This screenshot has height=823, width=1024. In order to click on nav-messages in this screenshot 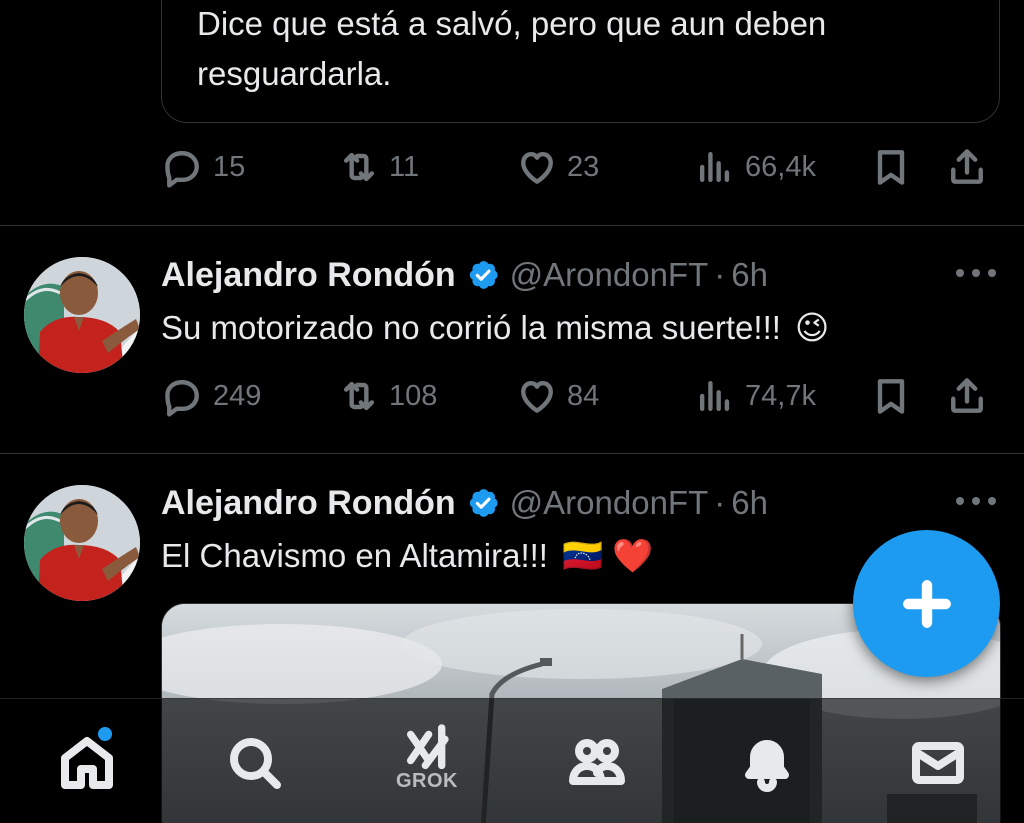, I will do `click(938, 768)`.